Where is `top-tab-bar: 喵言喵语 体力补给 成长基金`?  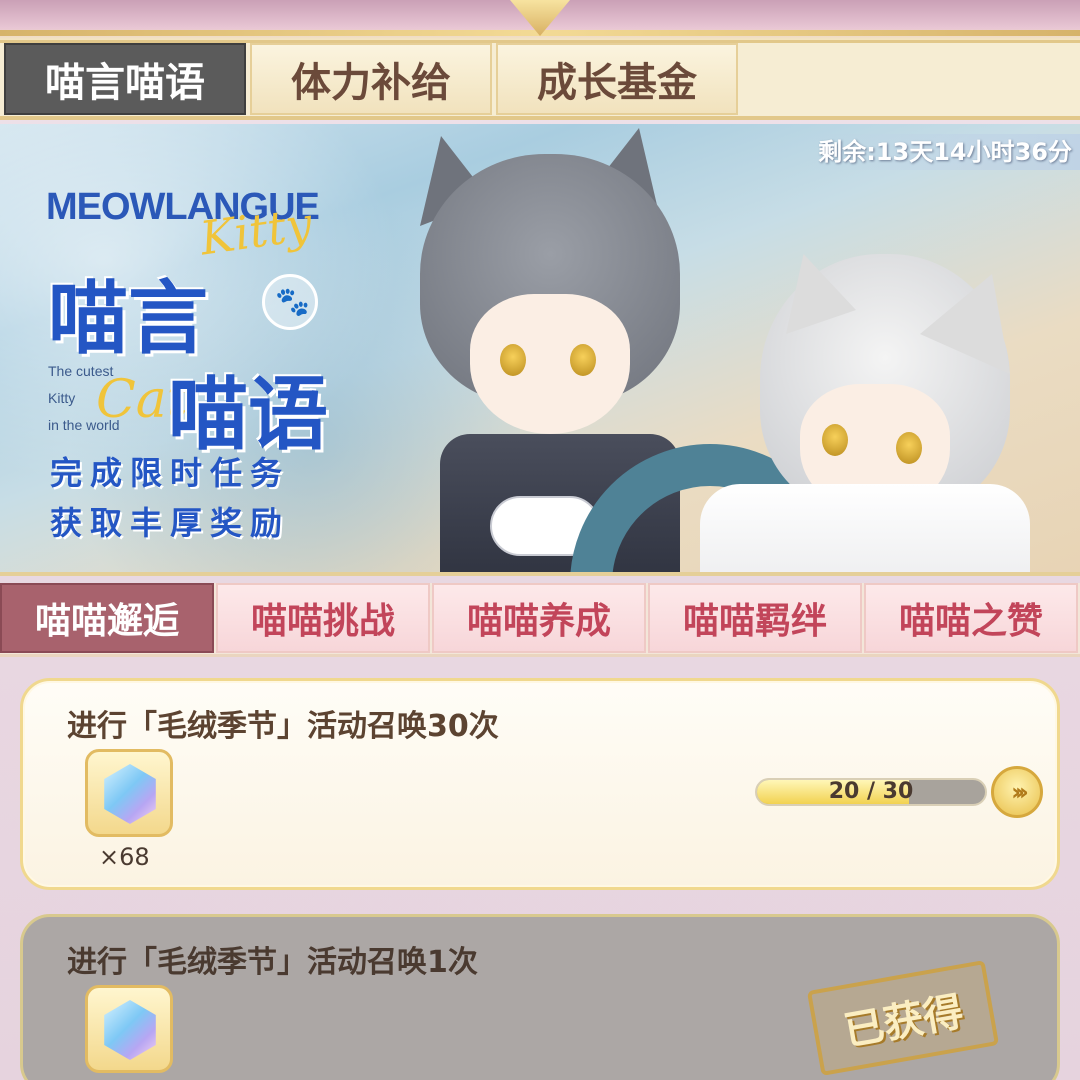 top-tab-bar: 喵言喵语 体力补给 成长基金 is located at coordinates (540, 80).